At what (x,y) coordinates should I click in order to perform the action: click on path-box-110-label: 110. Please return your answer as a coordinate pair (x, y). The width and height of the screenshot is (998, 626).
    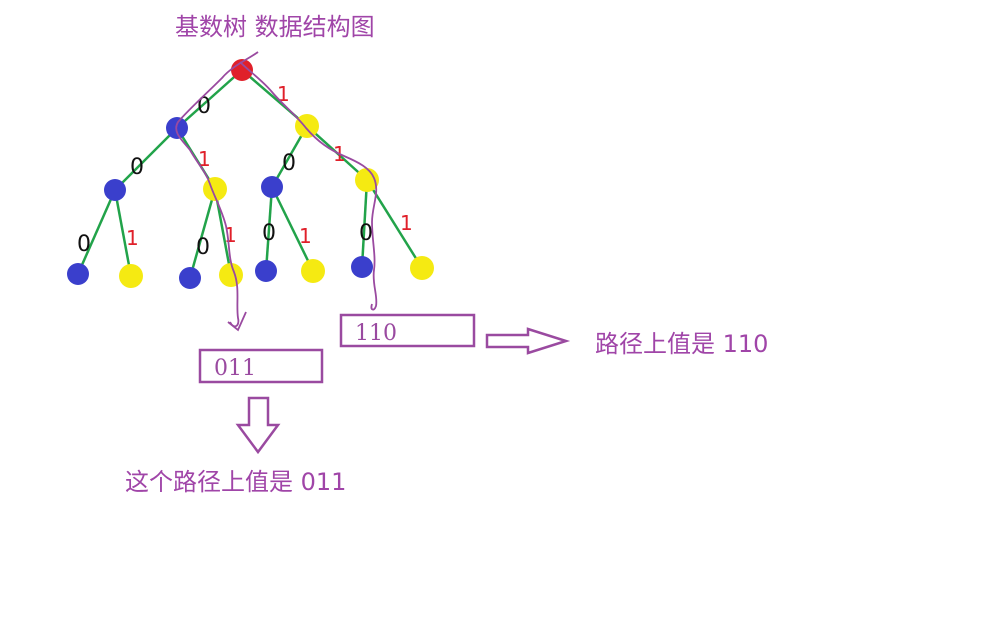
    Looking at the image, I should click on (376, 333).